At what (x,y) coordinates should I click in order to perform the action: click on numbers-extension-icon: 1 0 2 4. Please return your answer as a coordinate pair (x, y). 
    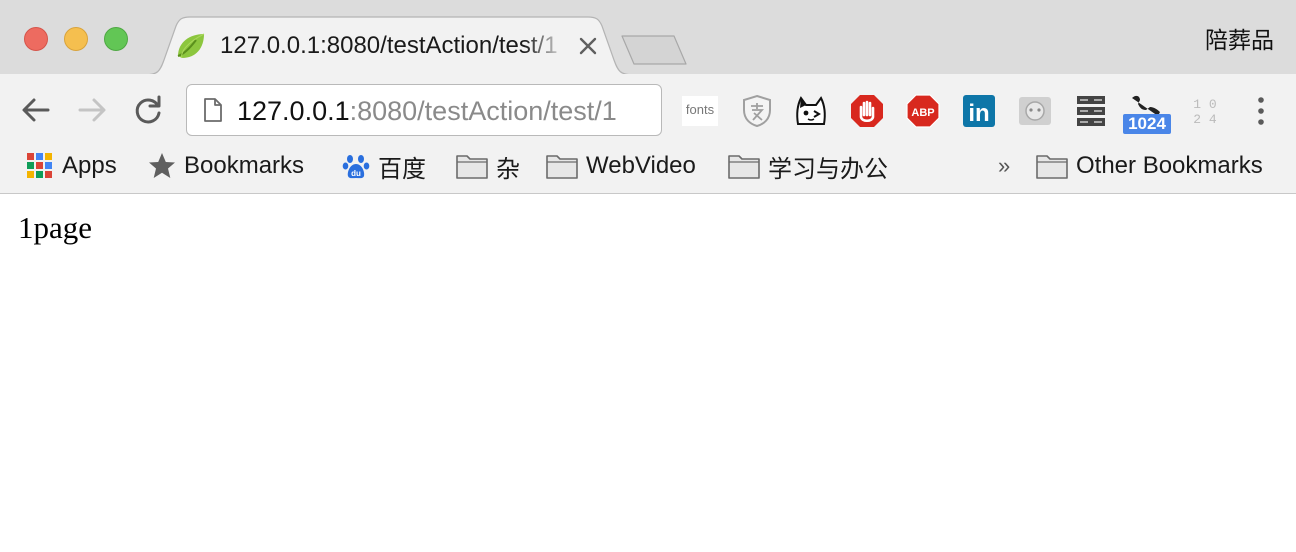
    Looking at the image, I should click on (1205, 111).